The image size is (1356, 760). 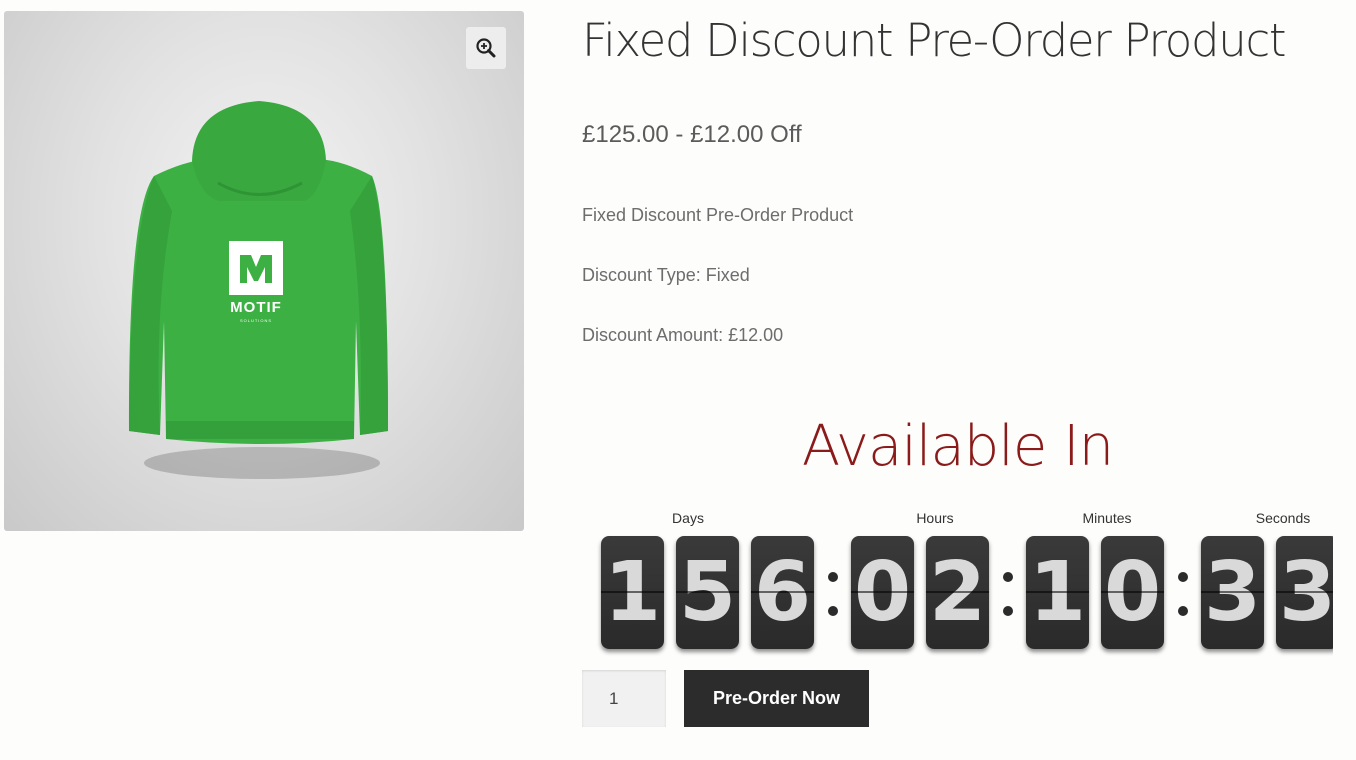 What do you see at coordinates (632, 592) in the screenshot?
I see `days-digit-1: 1` at bounding box center [632, 592].